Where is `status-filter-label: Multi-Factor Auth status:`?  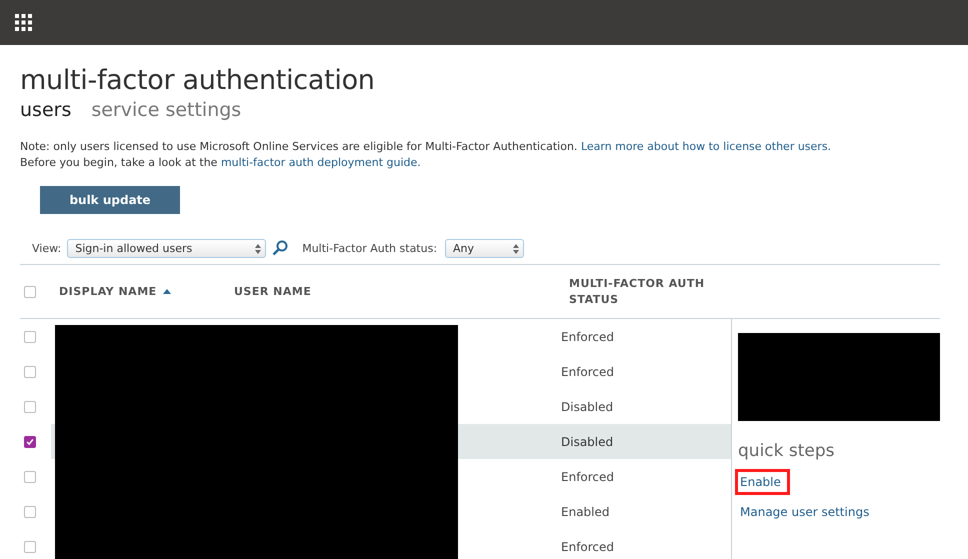
status-filter-label: Multi-Factor Auth status: is located at coordinates (370, 248).